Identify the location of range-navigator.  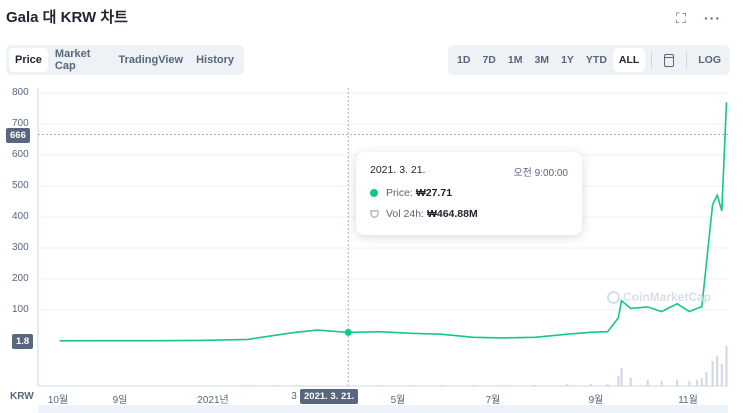
(383, 409).